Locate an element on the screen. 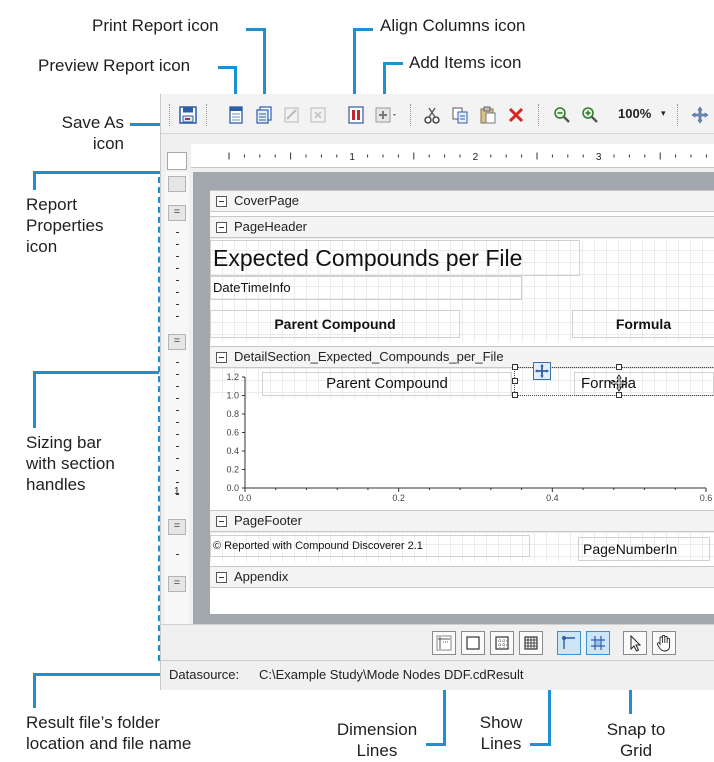  save-as-icon is located at coordinates (188, 115).